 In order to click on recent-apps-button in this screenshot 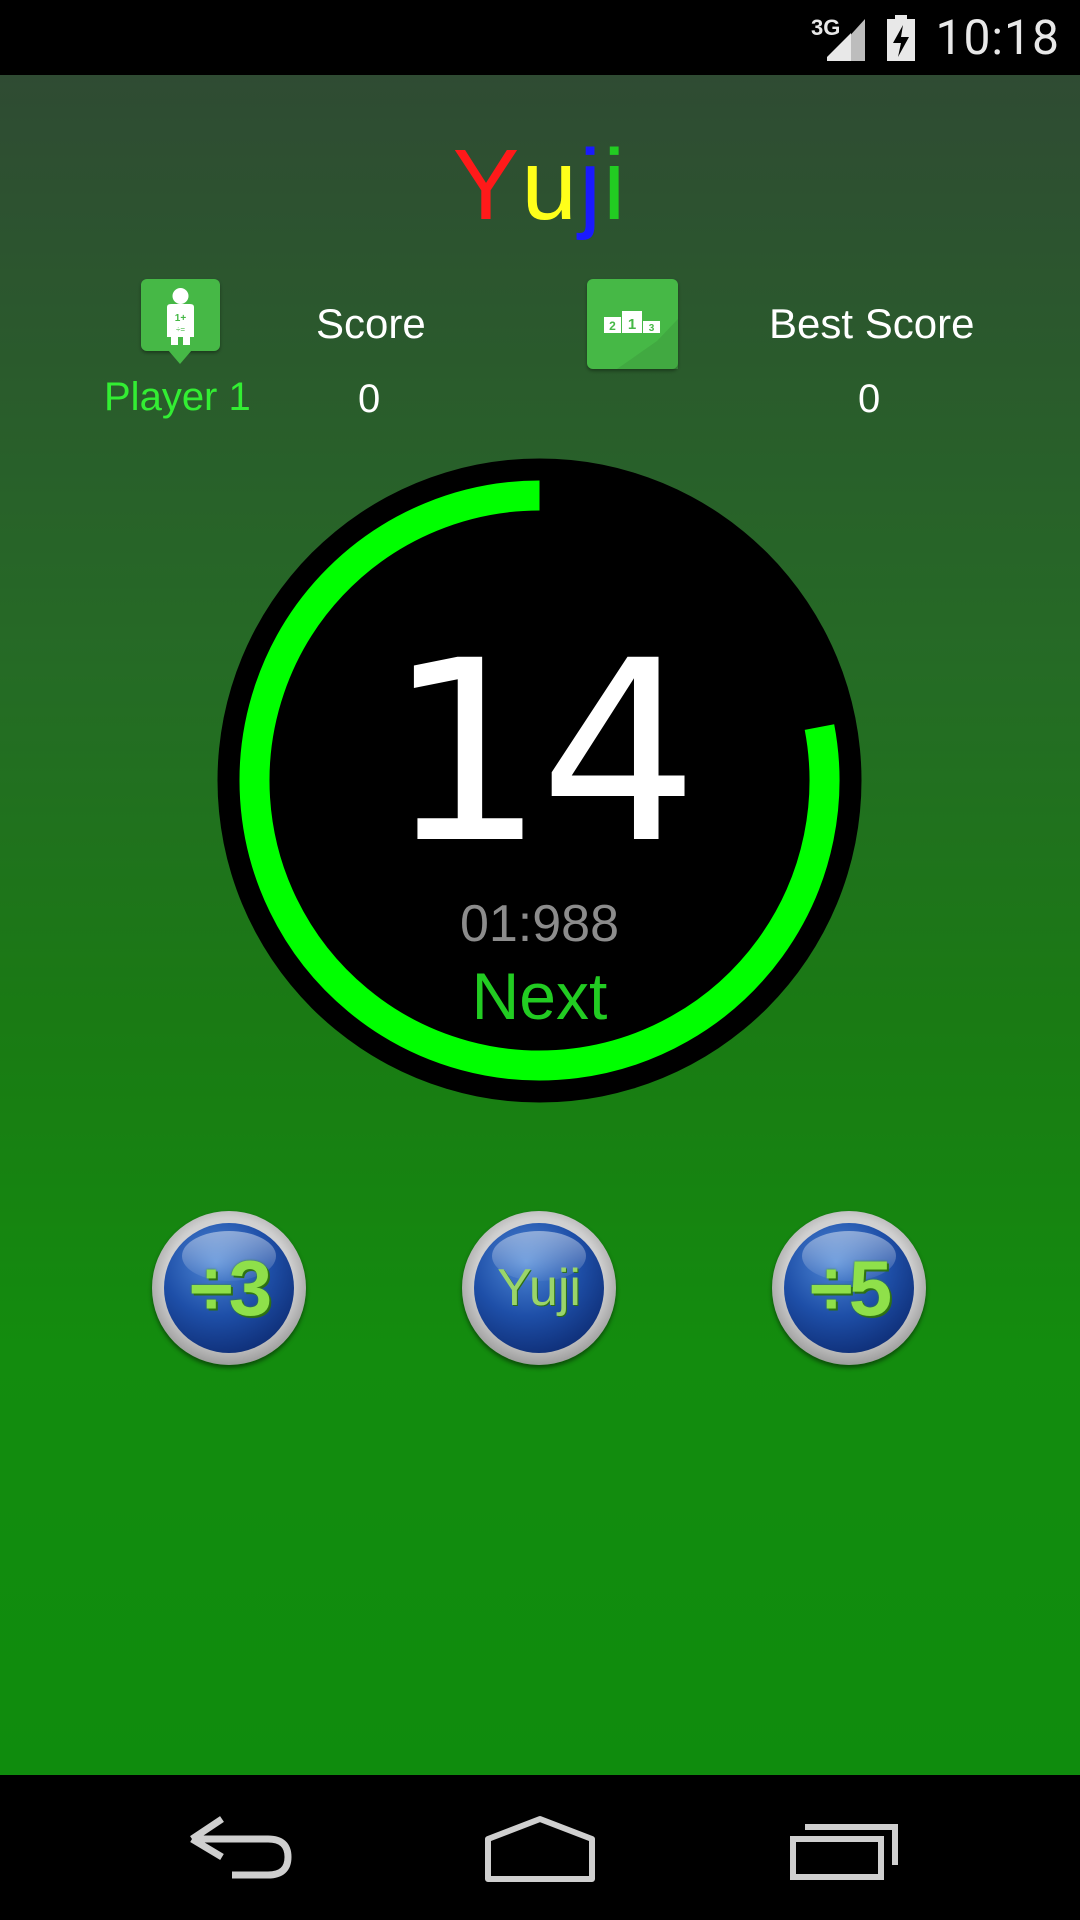, I will do `click(845, 1845)`.